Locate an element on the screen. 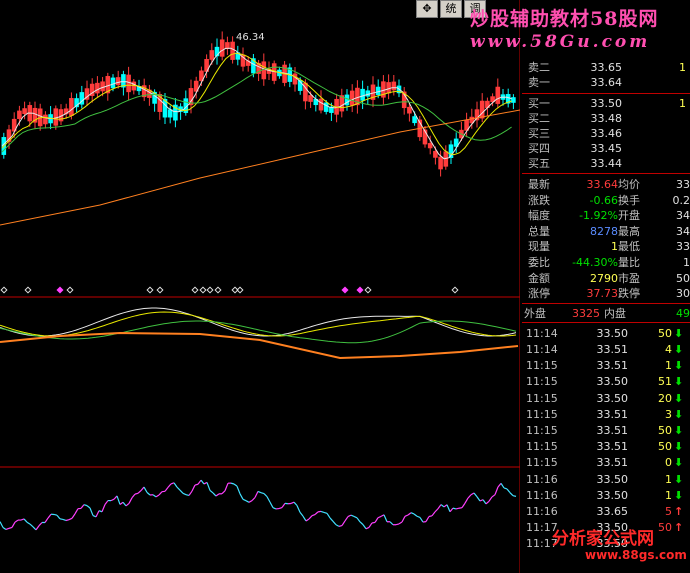 The height and width of the screenshot is (573, 690). ask-price: 33.64 is located at coordinates (606, 82).